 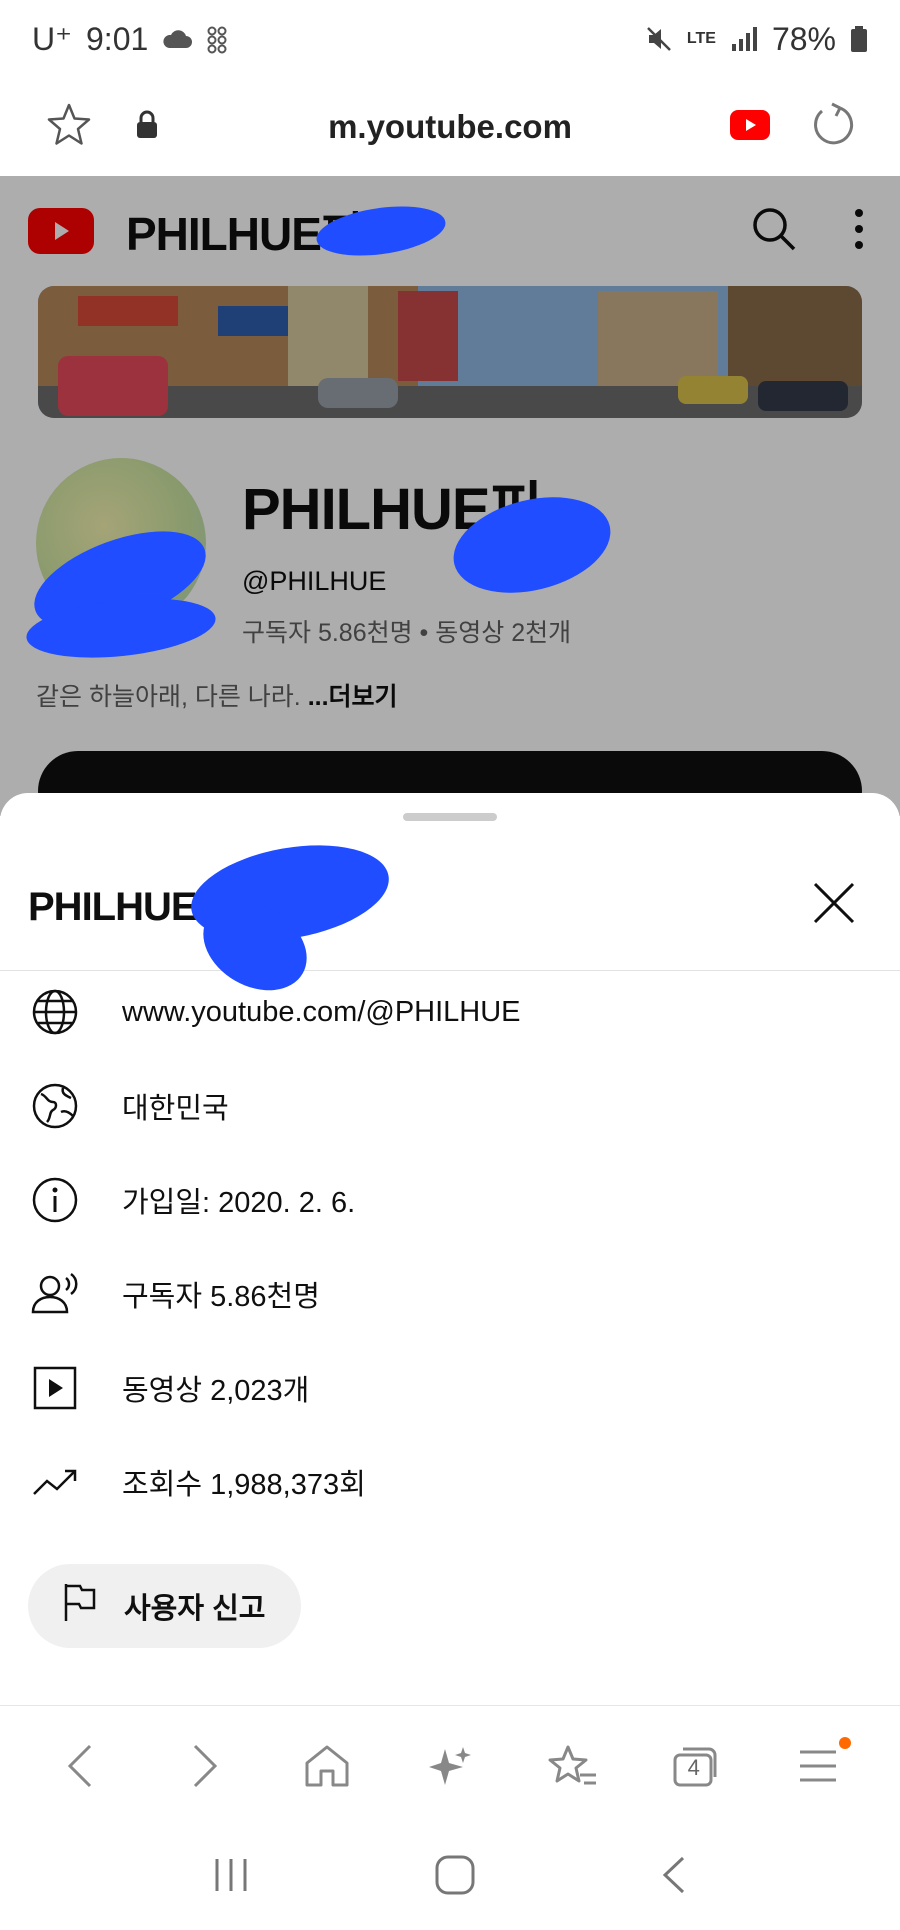 What do you see at coordinates (81, 1766) in the screenshot?
I see `back-button` at bounding box center [81, 1766].